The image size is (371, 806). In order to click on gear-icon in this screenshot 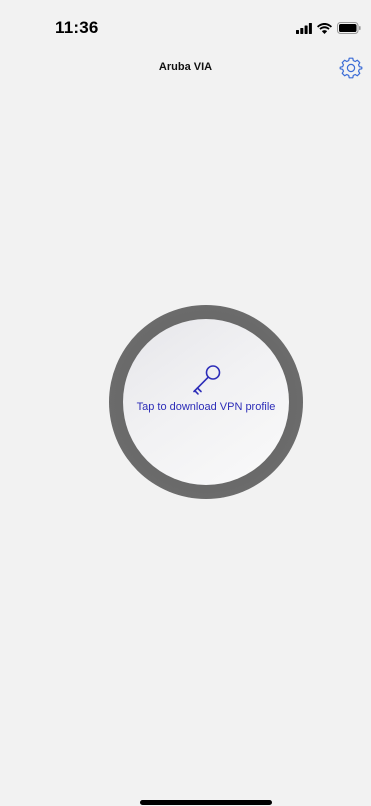, I will do `click(351, 68)`.